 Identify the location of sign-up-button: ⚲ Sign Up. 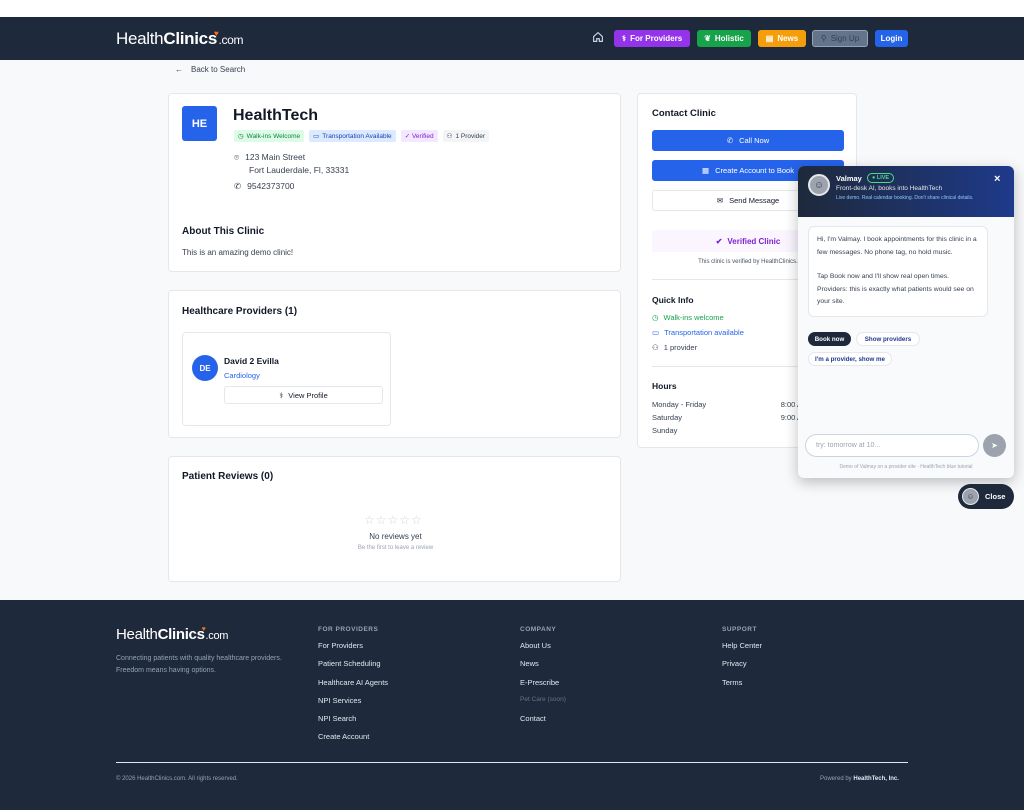
(840, 38).